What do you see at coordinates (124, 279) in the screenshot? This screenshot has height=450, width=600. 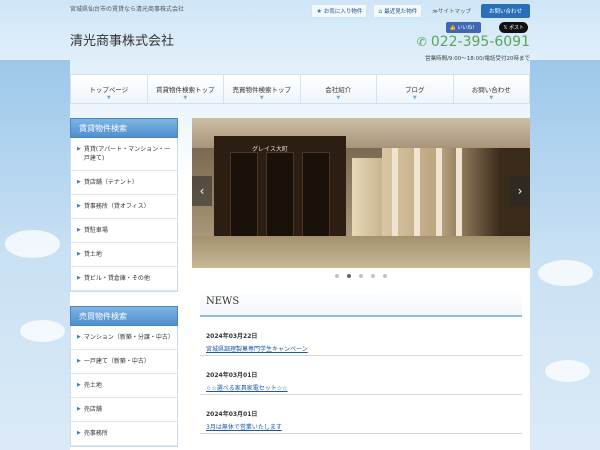 I see `sidebar-item-rental-building: ▶ 貸ビル・貸倉庫・その他` at bounding box center [124, 279].